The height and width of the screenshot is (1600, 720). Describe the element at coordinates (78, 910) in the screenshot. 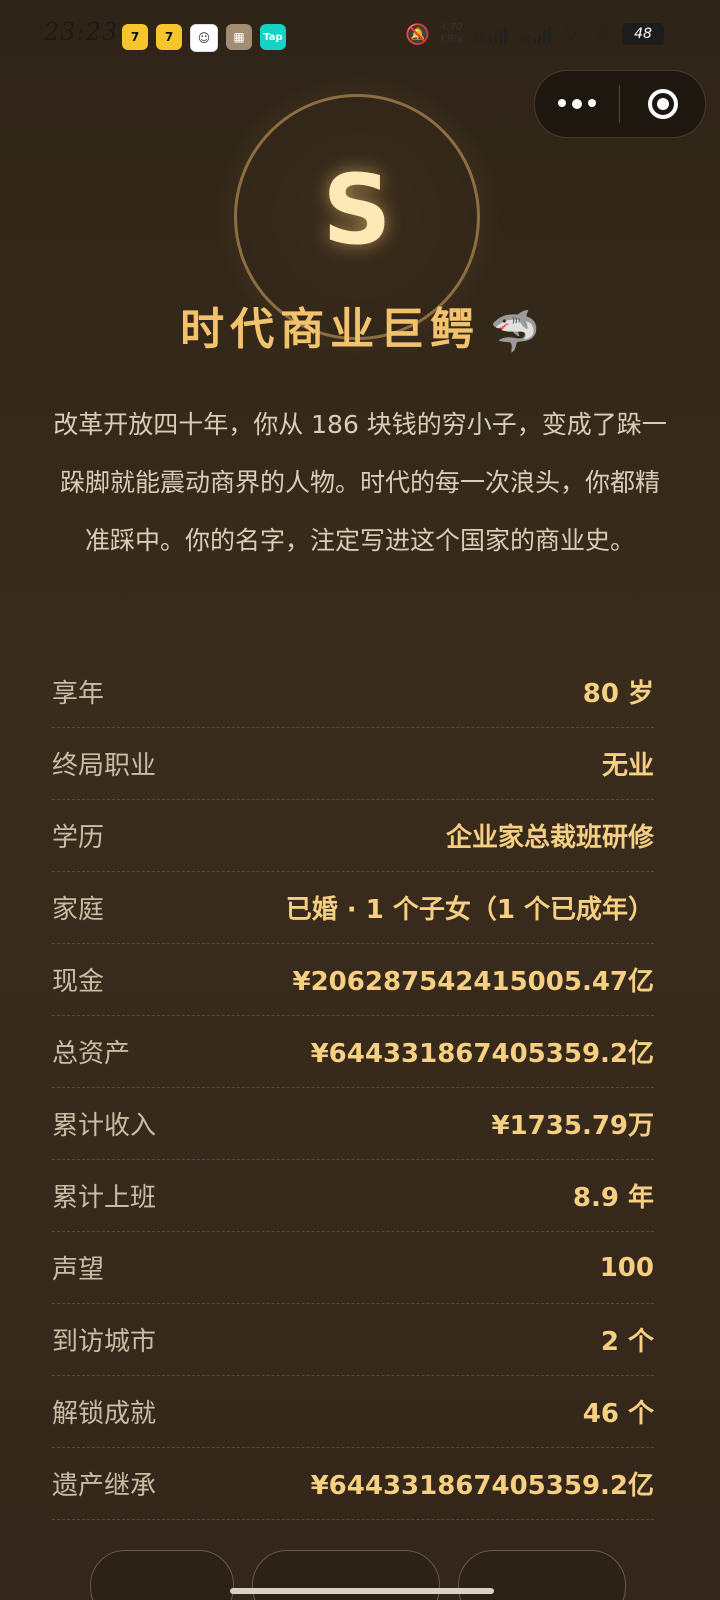

I see `stat-label: 家庭` at that location.